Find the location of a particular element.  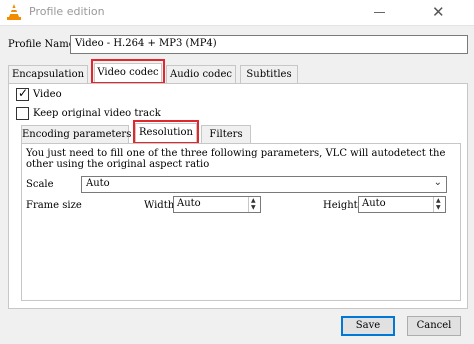

subtab-resolution-highlight is located at coordinates (166, 132).